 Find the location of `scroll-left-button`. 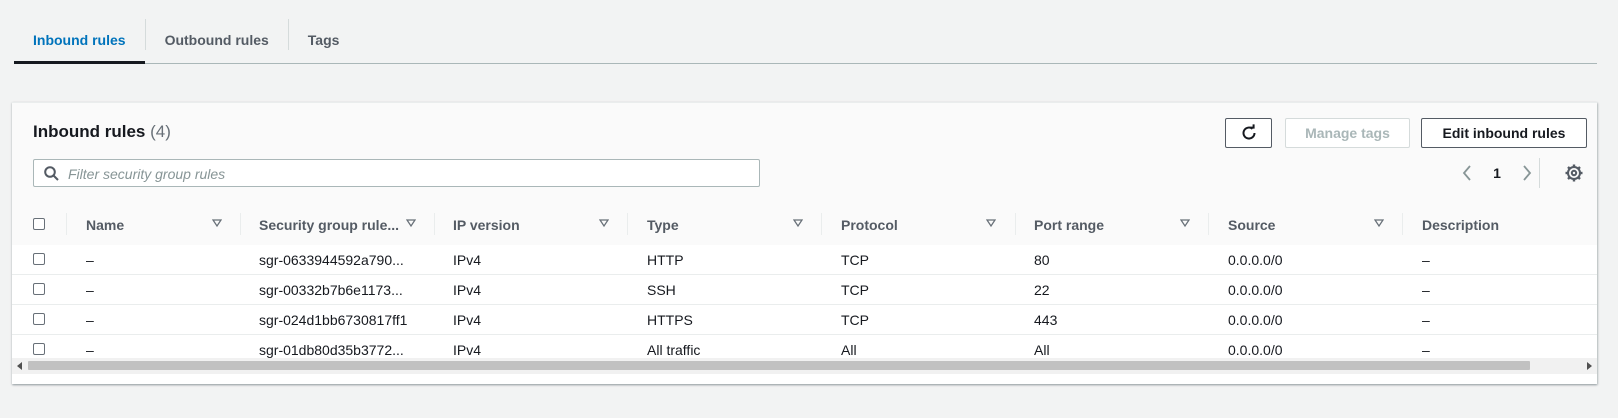

scroll-left-button is located at coordinates (20, 366).